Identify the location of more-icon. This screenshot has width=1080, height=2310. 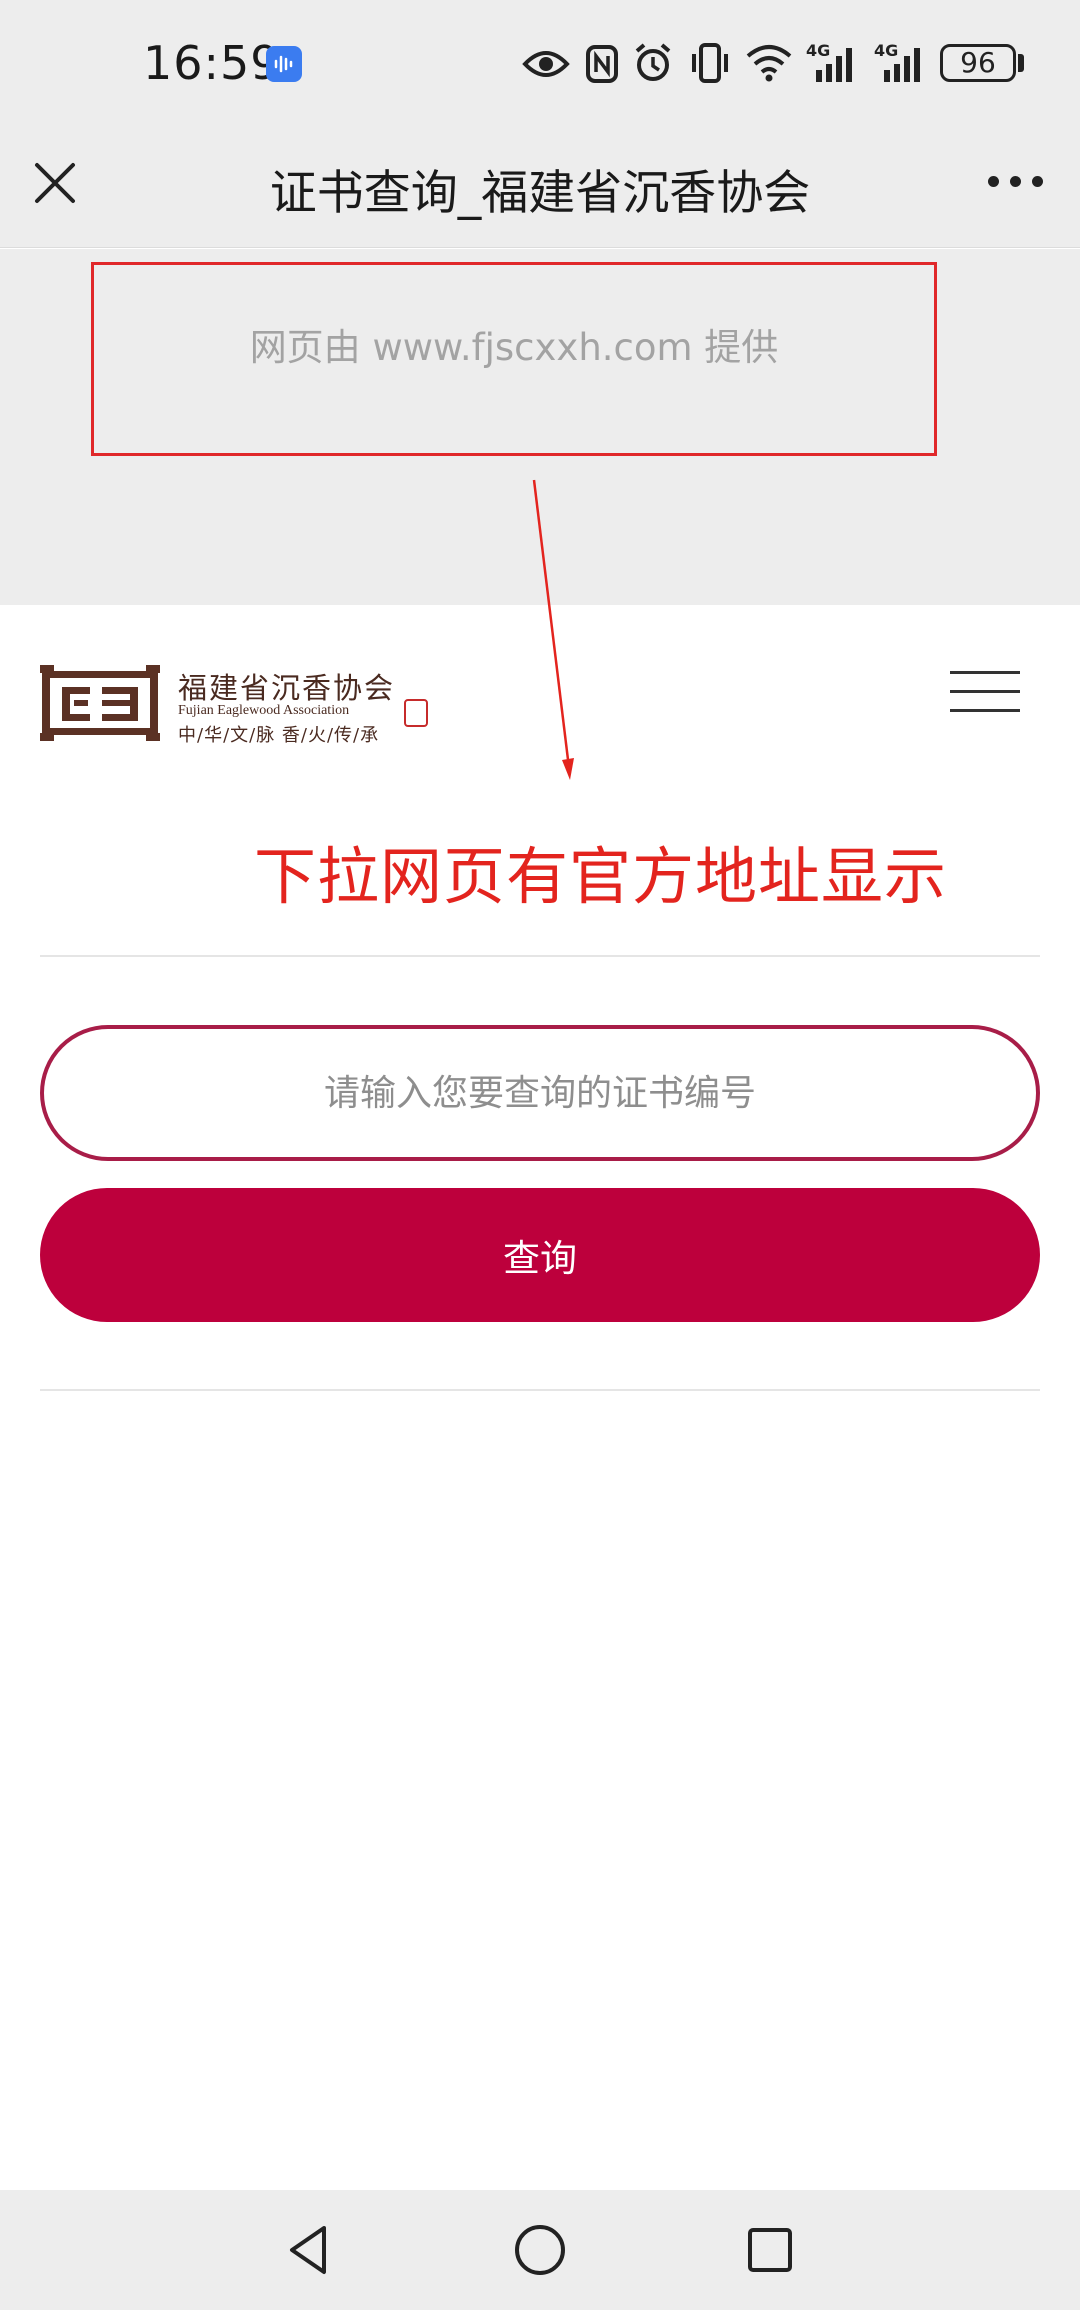
(1016, 182).